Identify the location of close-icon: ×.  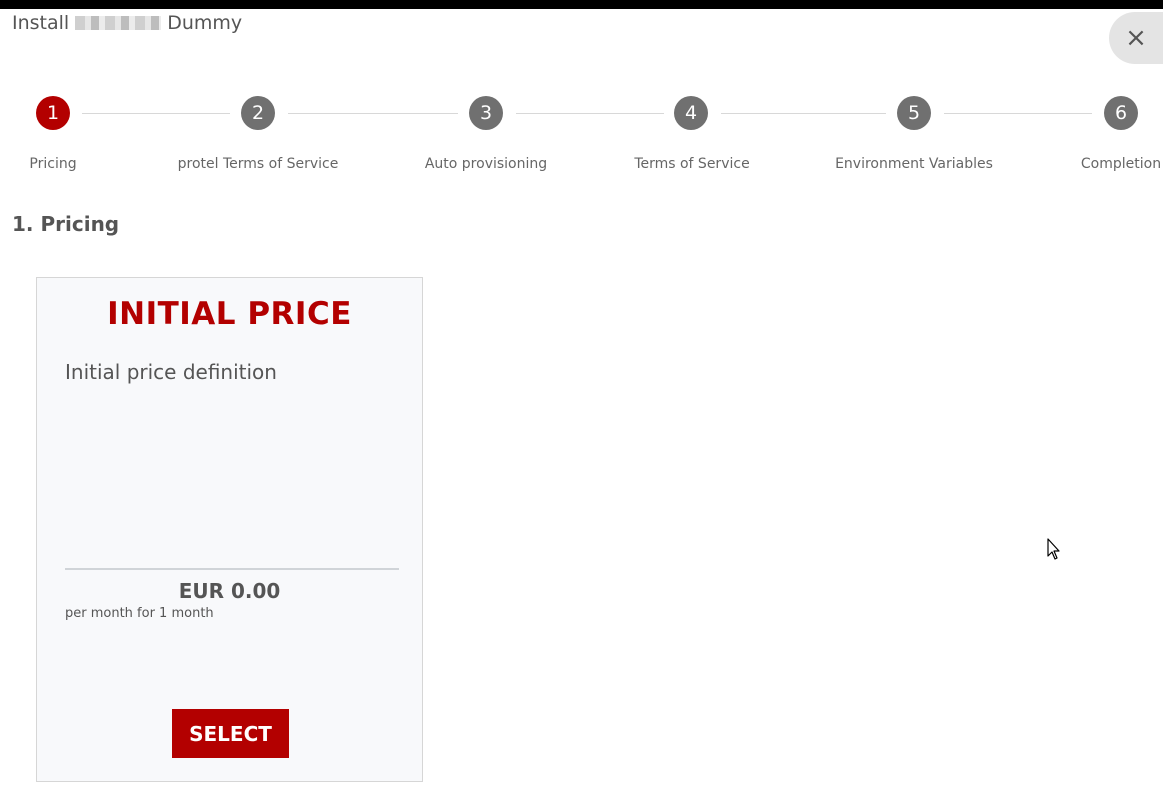
(1136, 38).